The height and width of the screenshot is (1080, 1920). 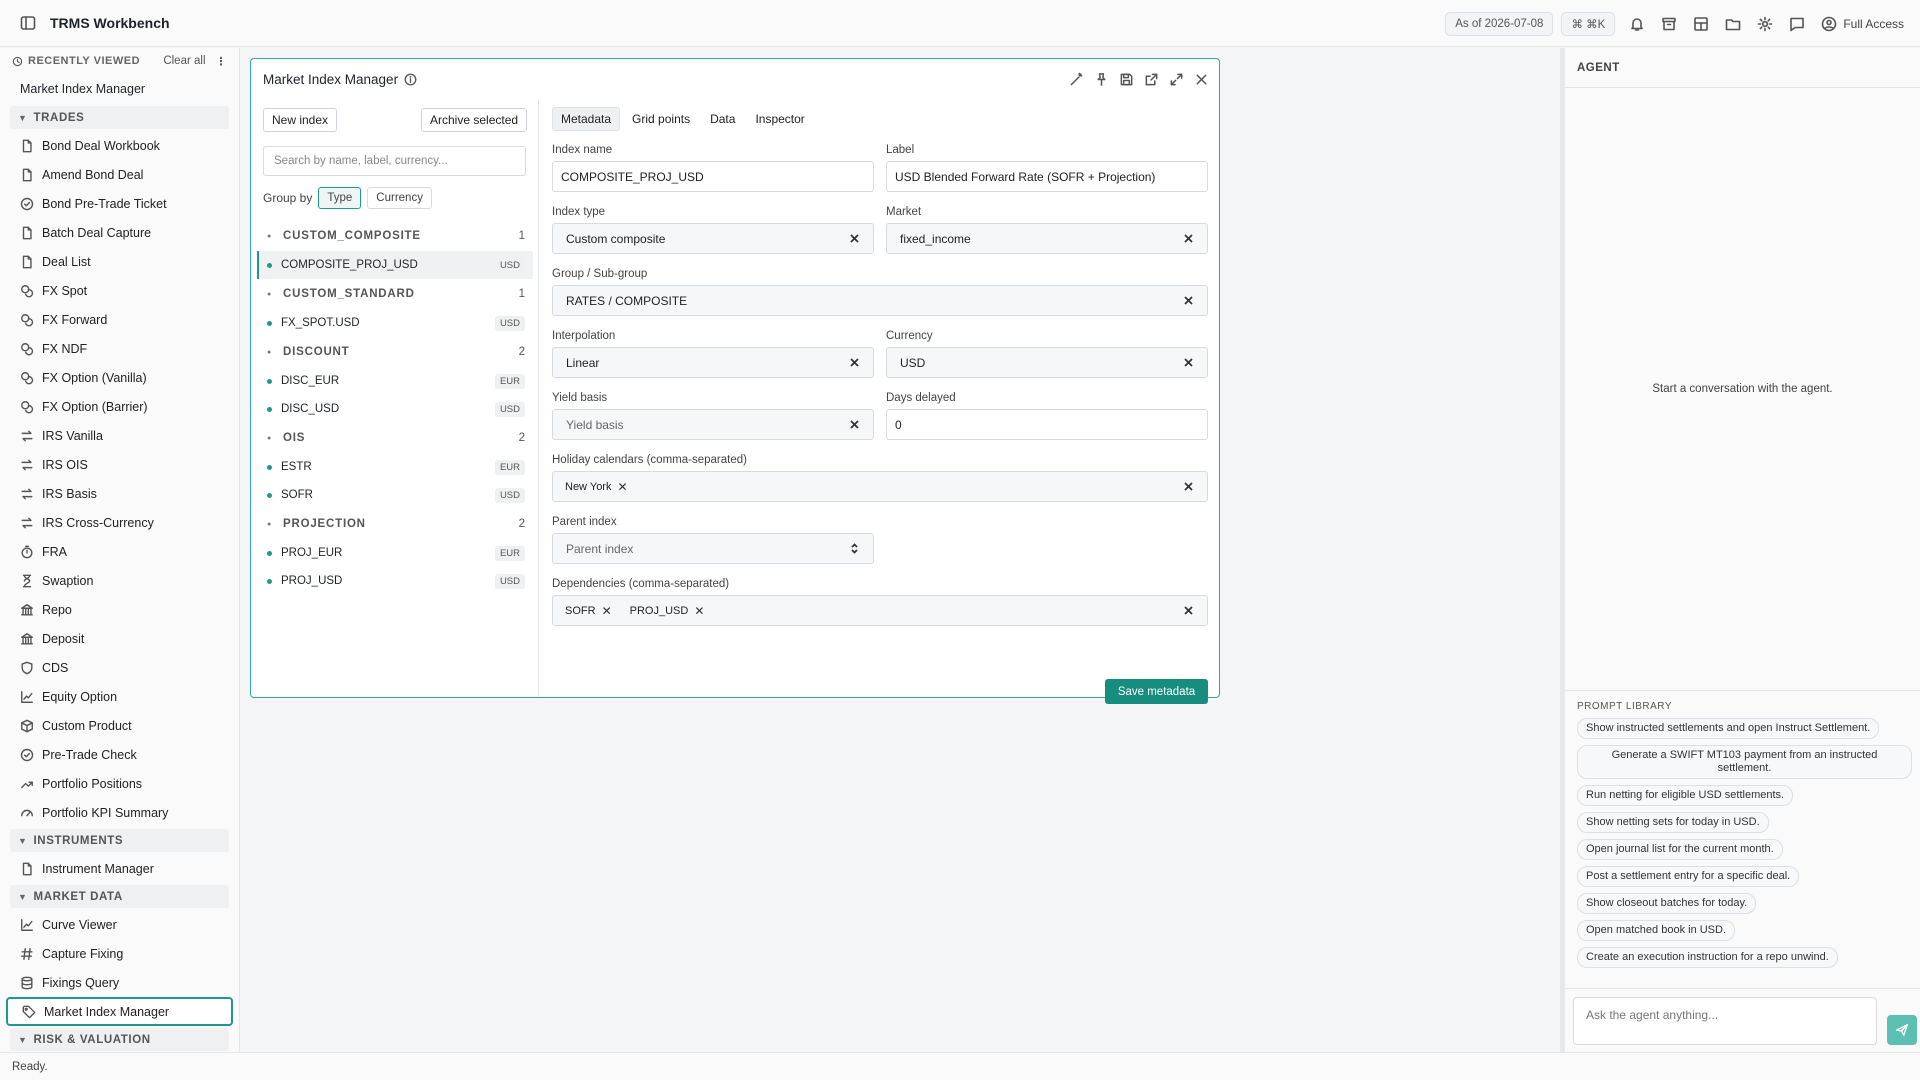 I want to click on sidebar-item-deposit: Deposit, so click(x=119, y=638).